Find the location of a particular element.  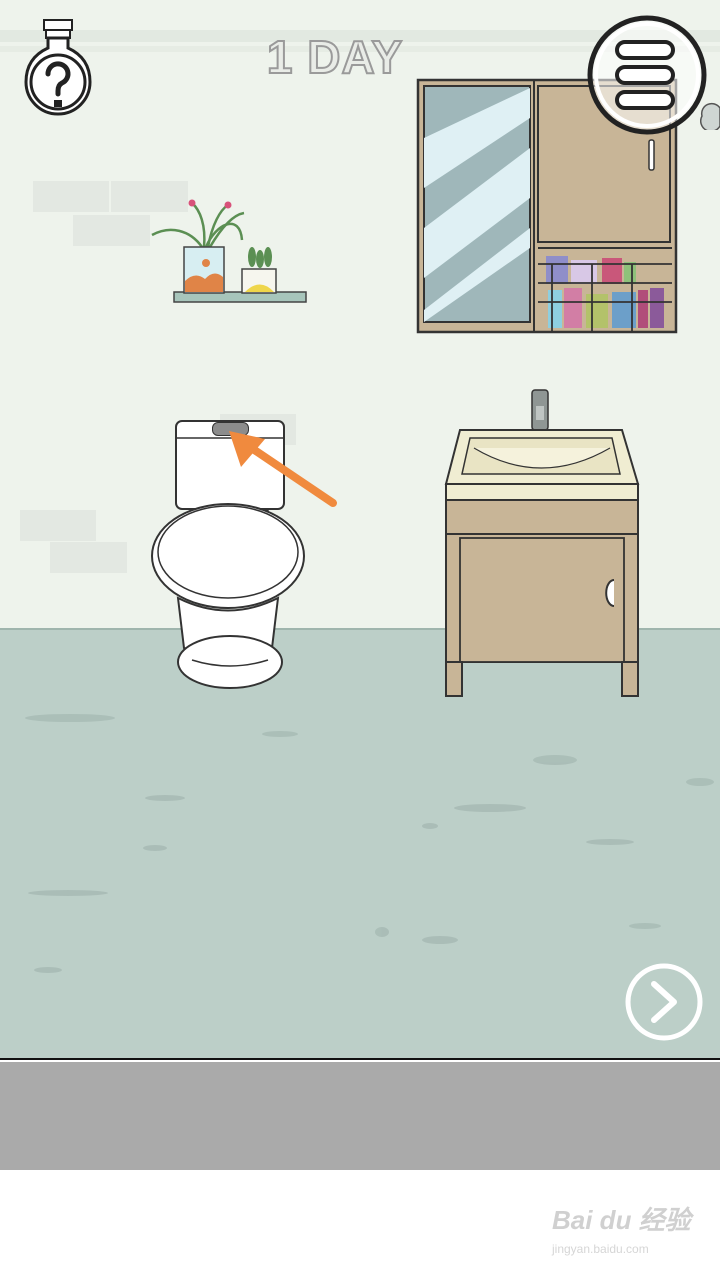

hint-button is located at coordinates (58, 68).